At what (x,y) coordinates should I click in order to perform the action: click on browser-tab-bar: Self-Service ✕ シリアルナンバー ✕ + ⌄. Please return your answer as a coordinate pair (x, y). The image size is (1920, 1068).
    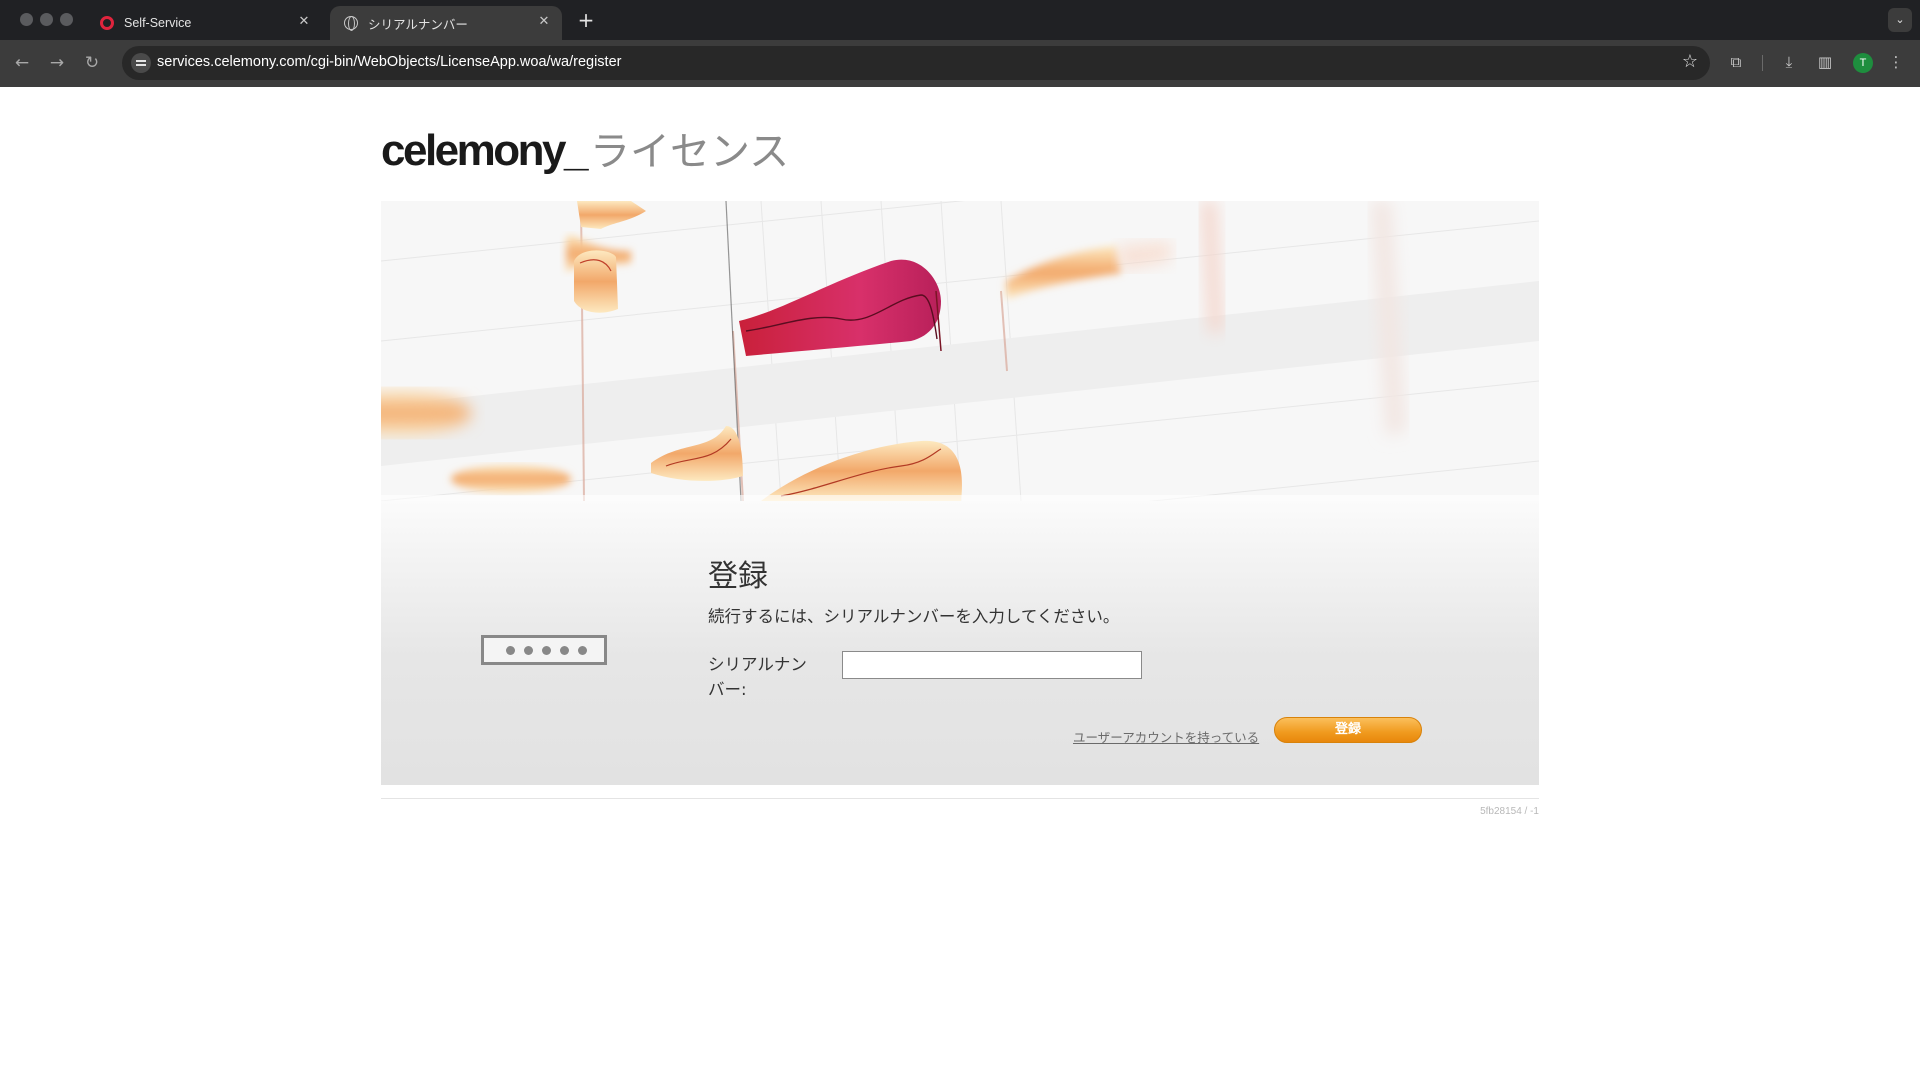
    Looking at the image, I should click on (960, 20).